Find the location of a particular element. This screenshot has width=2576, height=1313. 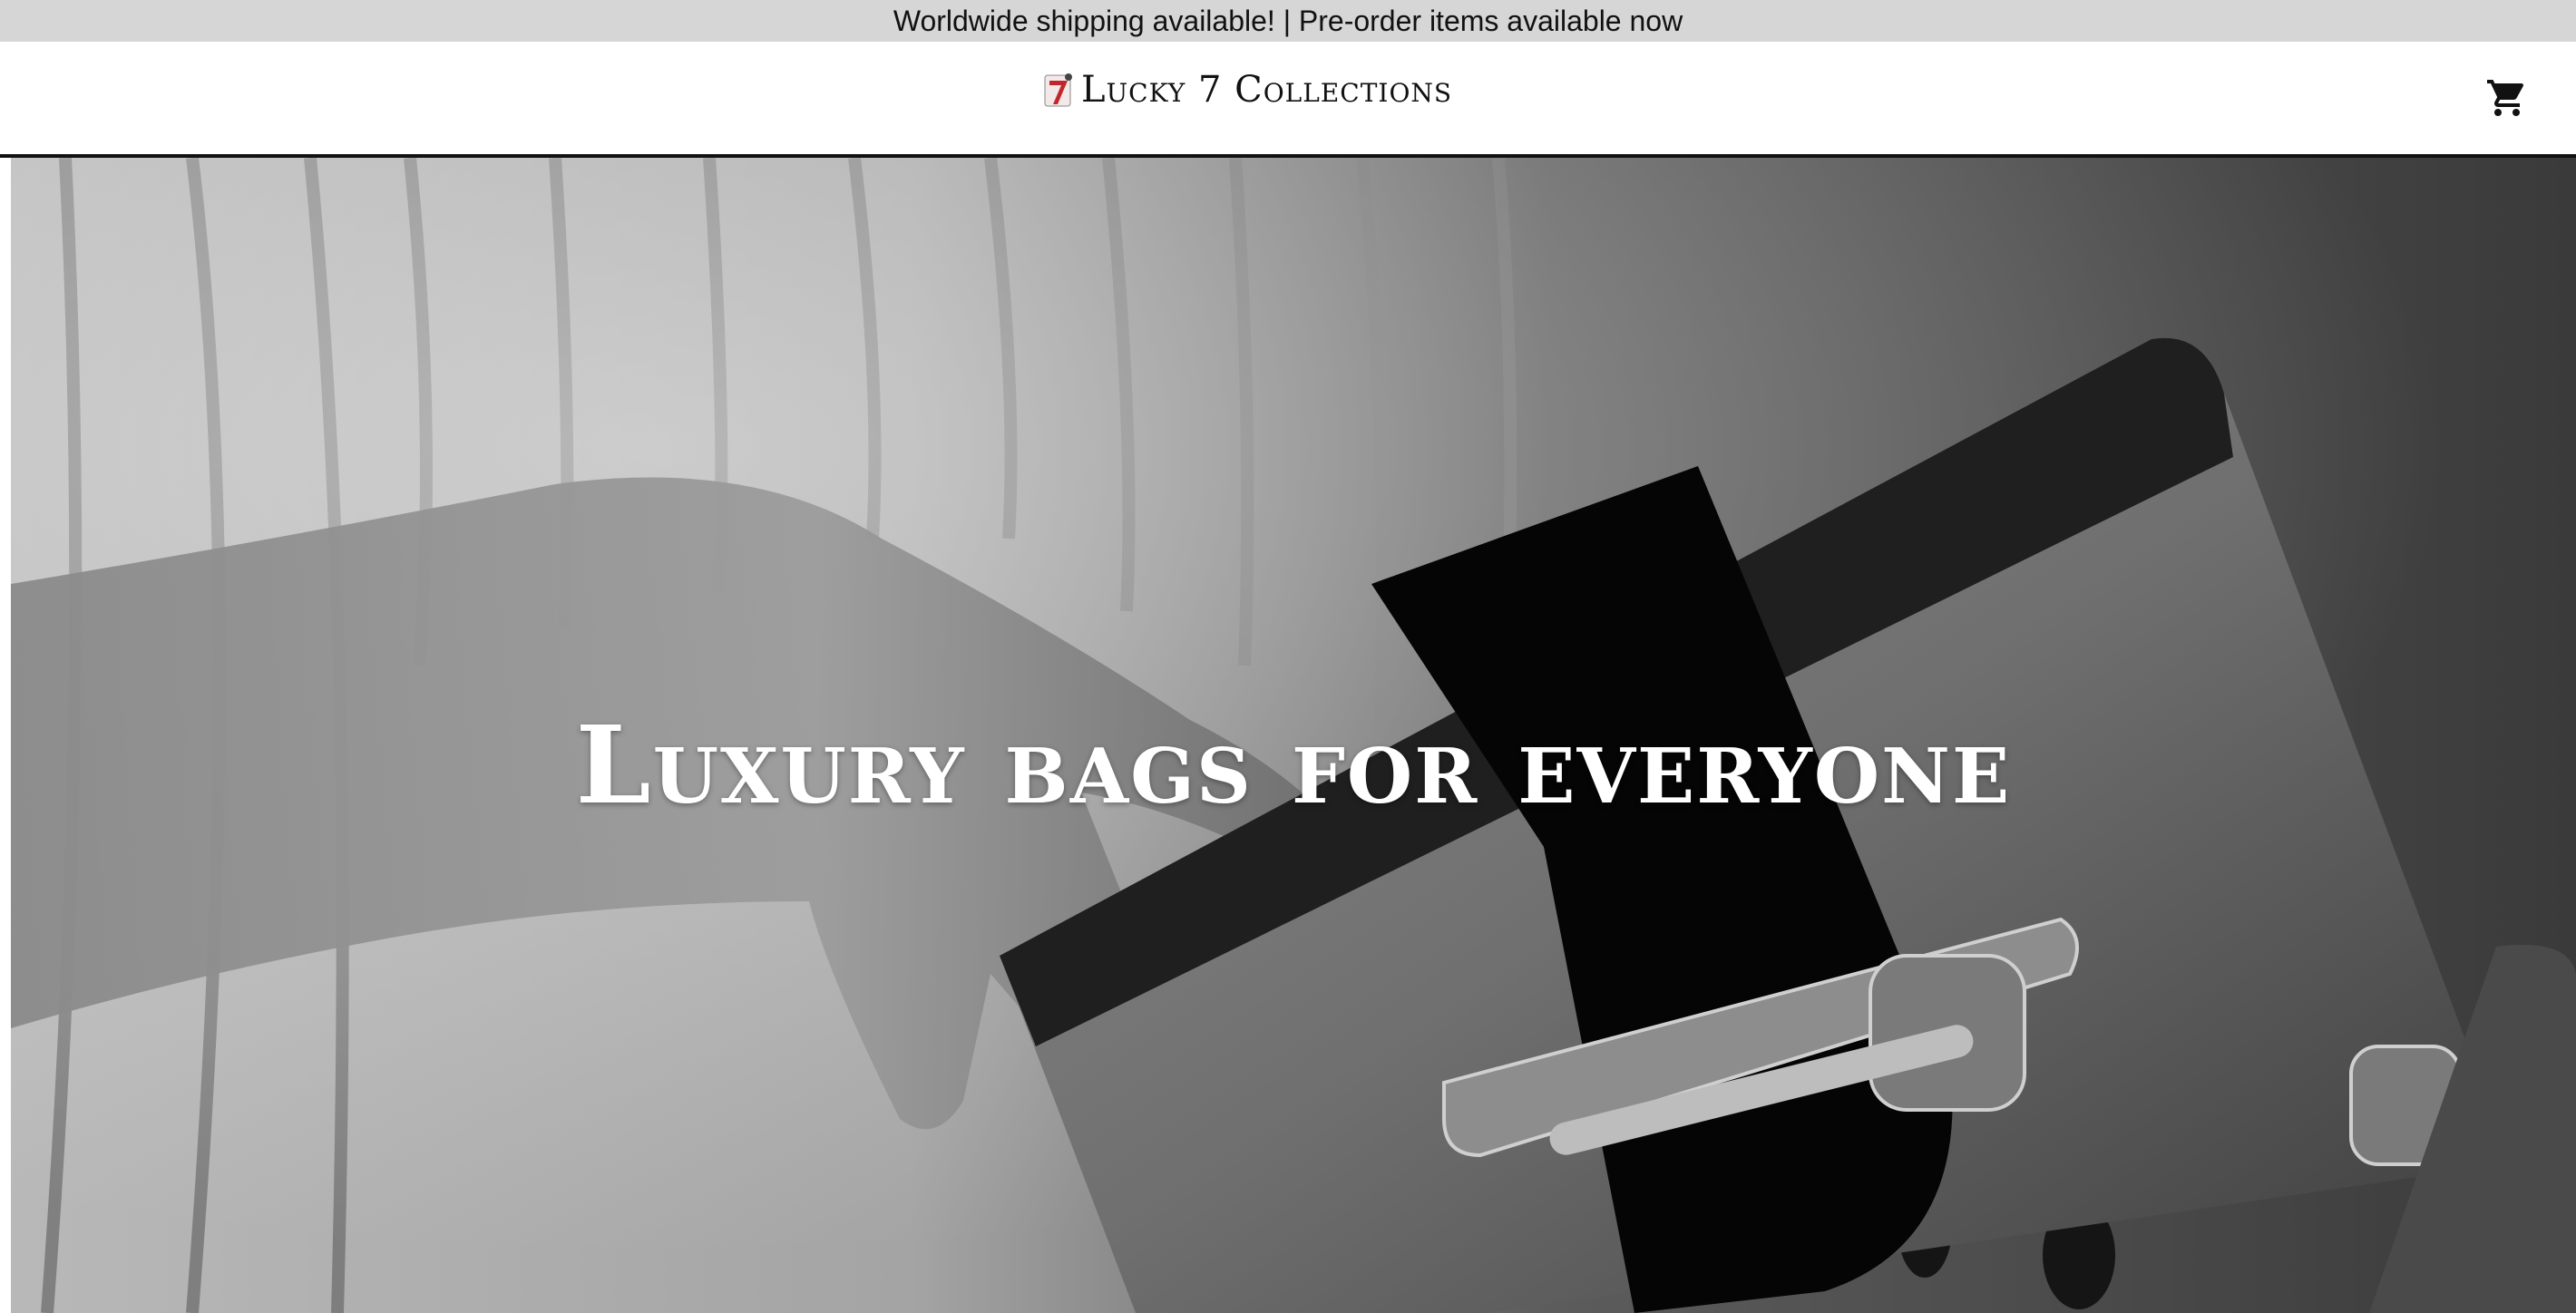

brand-link: Lucky 7 Collections is located at coordinates (1246, 90).